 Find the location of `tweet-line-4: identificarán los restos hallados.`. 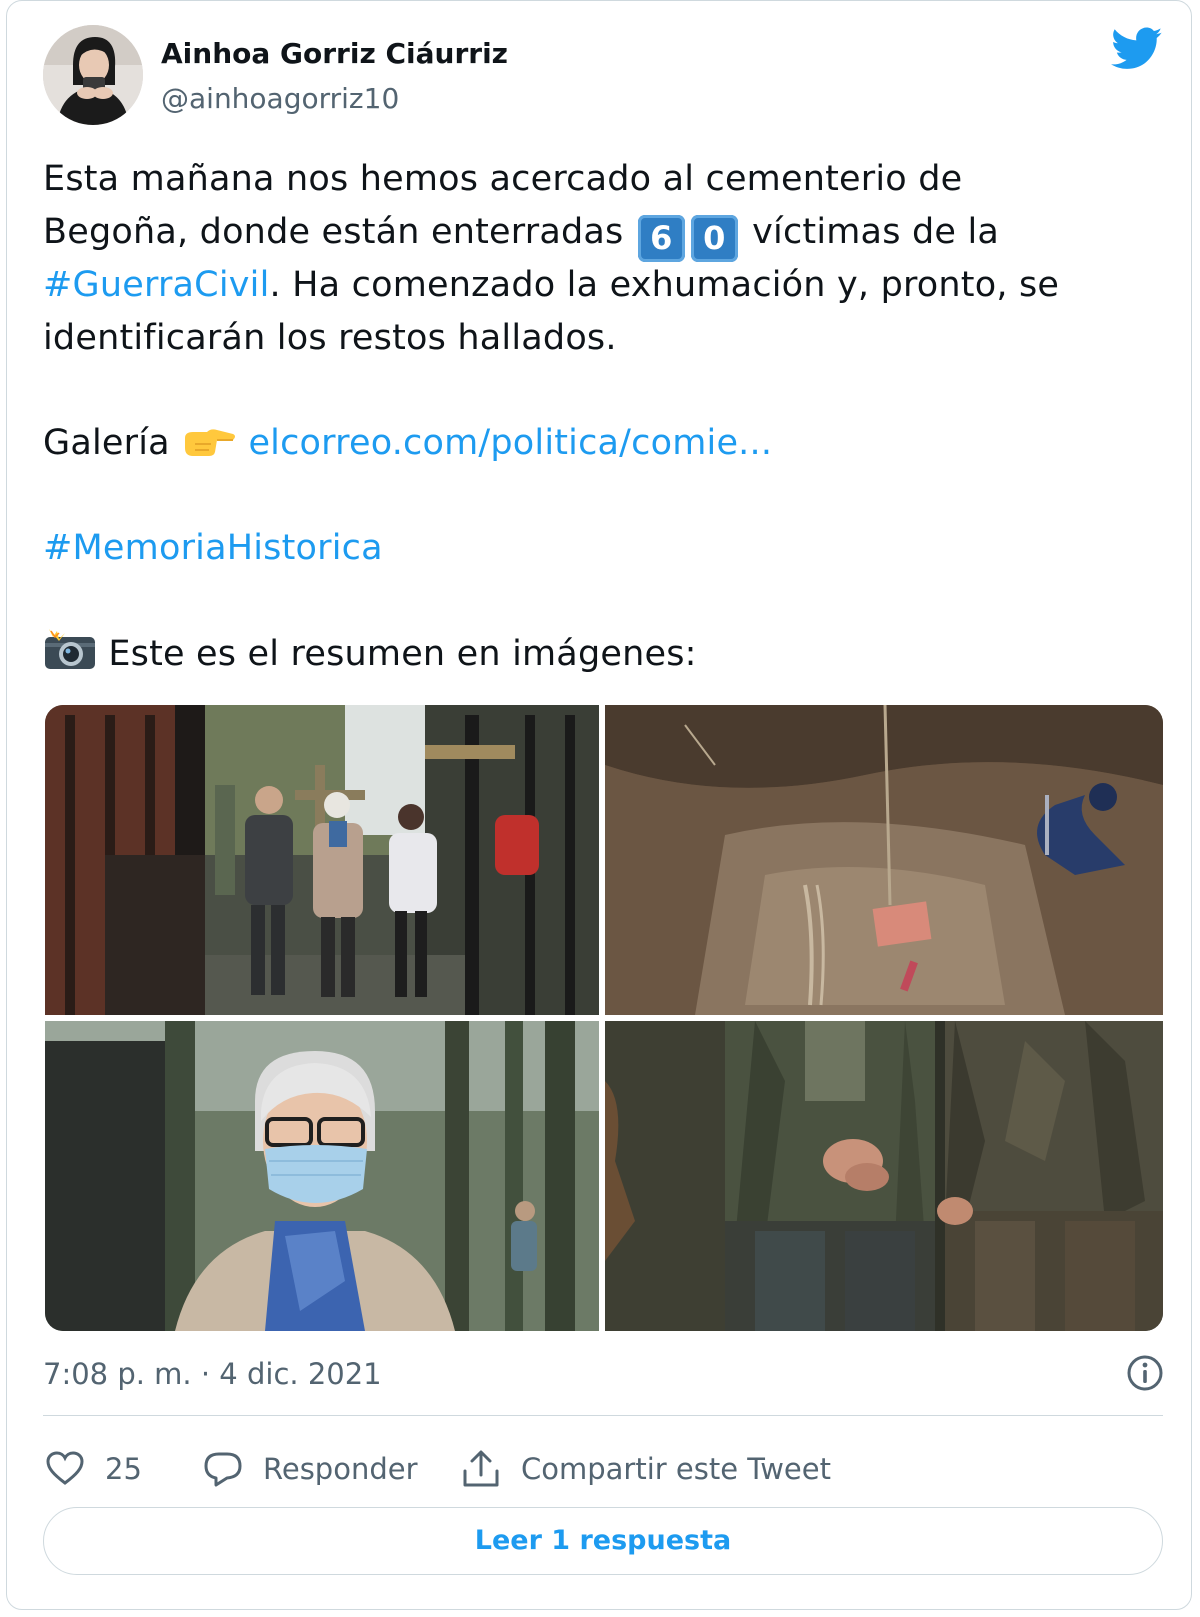

tweet-line-4: identificarán los restos hallados. is located at coordinates (330, 338).